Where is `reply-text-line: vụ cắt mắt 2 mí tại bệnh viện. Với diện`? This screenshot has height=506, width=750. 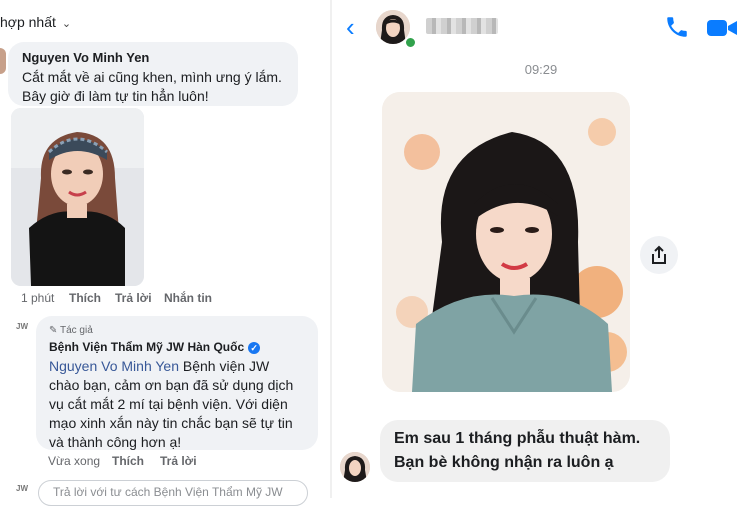 reply-text-line: vụ cắt mắt 2 mí tại bệnh viện. Với diện is located at coordinates (168, 404).